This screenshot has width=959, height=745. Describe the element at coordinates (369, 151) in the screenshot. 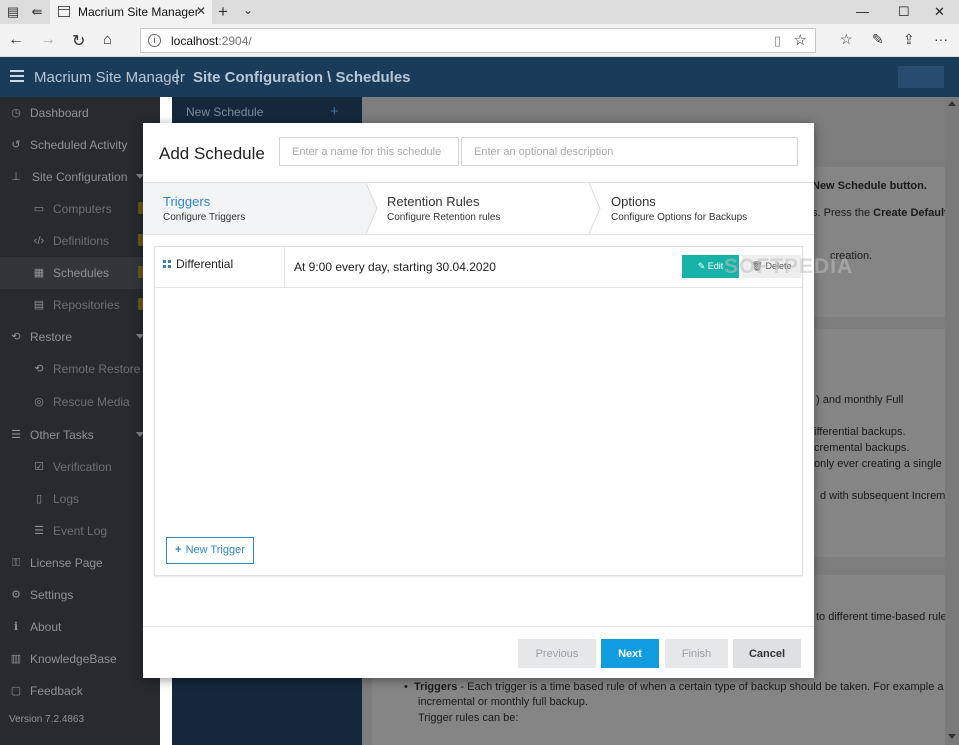

I see `schedule-name-input` at that location.